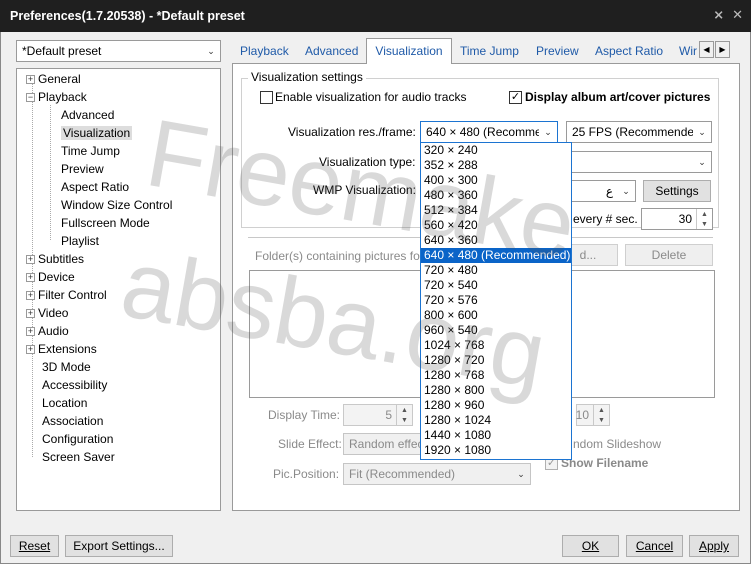 The height and width of the screenshot is (564, 751). I want to click on tree-item-label: Device, so click(56, 277).